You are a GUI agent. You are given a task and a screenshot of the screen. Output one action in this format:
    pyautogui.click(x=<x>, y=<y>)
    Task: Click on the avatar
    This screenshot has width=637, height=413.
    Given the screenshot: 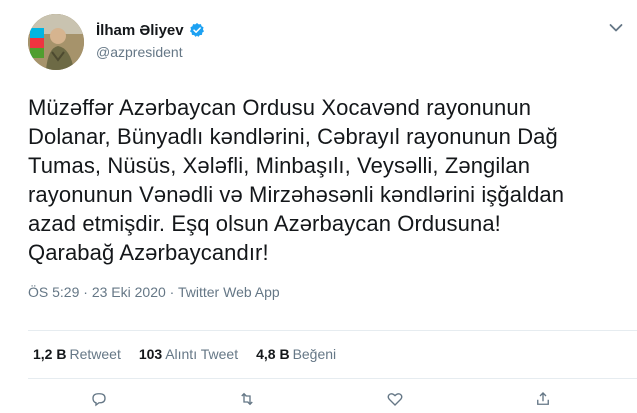 What is the action you would take?
    pyautogui.click(x=56, y=42)
    